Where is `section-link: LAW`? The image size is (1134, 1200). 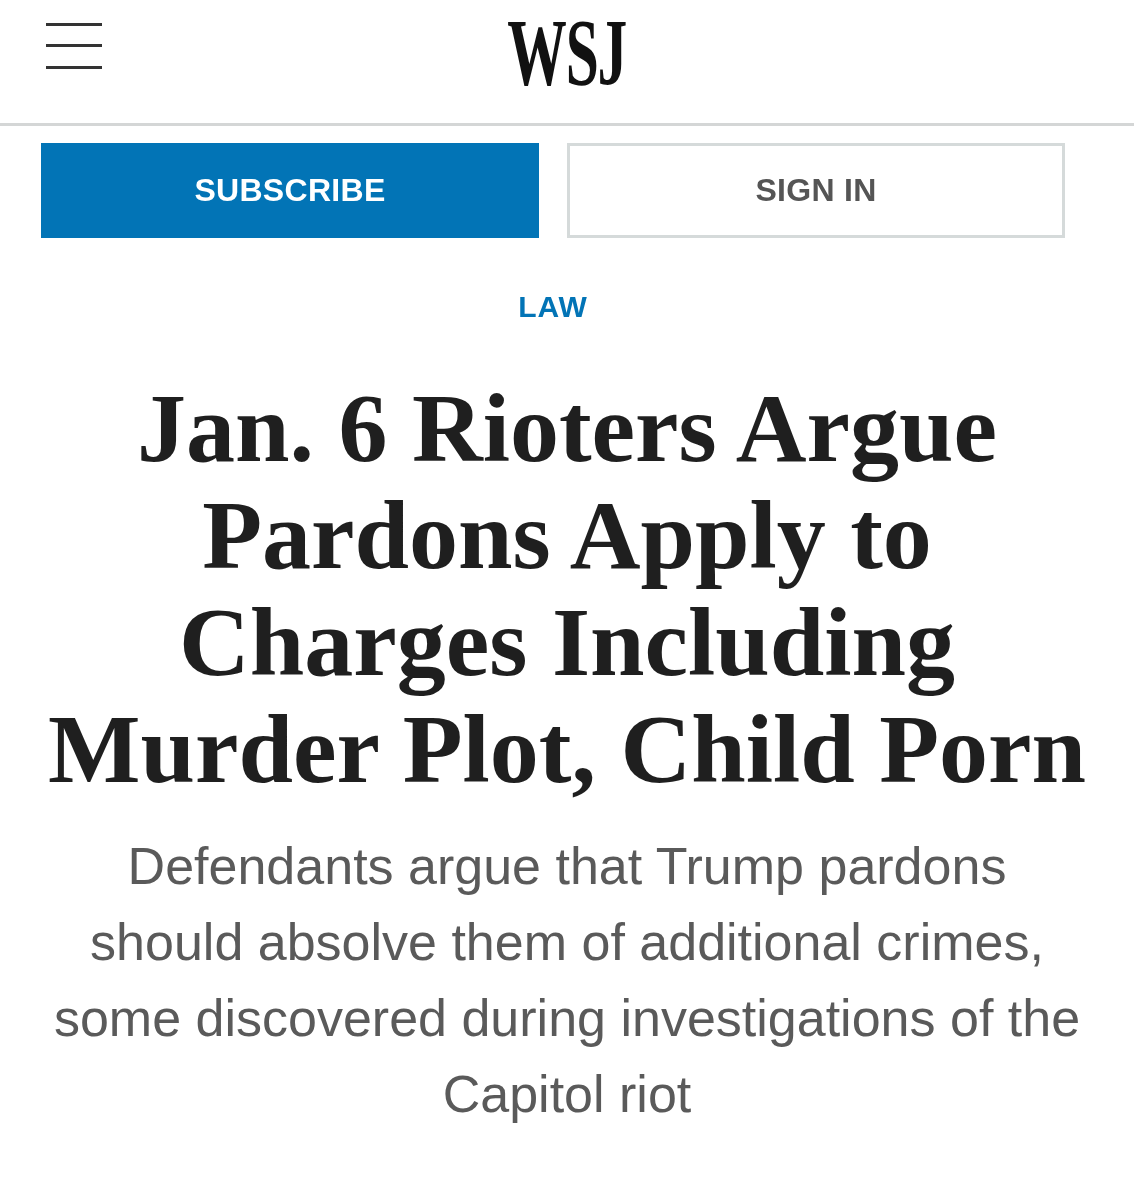
section-link: LAW is located at coordinates (553, 307).